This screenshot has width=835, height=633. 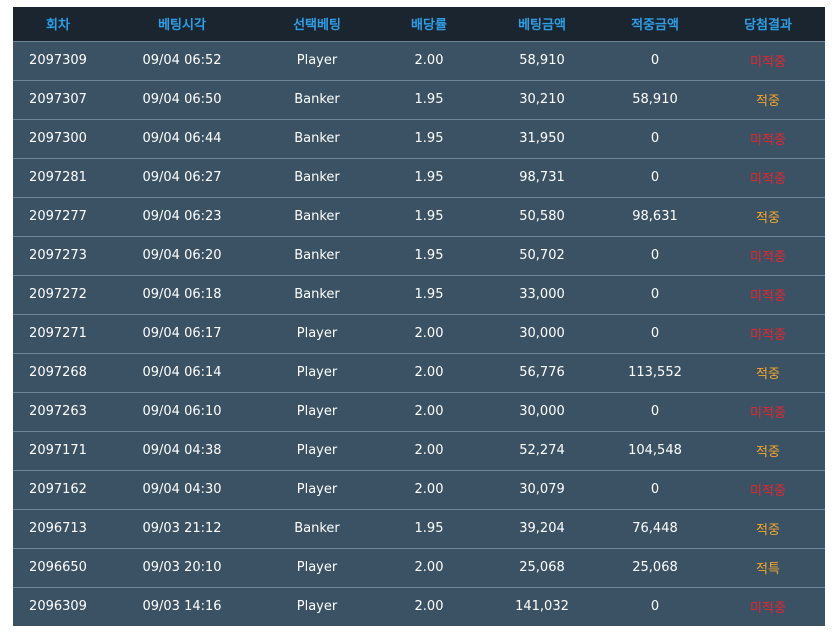 What do you see at coordinates (419, 606) in the screenshot?
I see `table-row: 2096309 09/03 14:16 Player 2.00 141,032 0 미적중` at bounding box center [419, 606].